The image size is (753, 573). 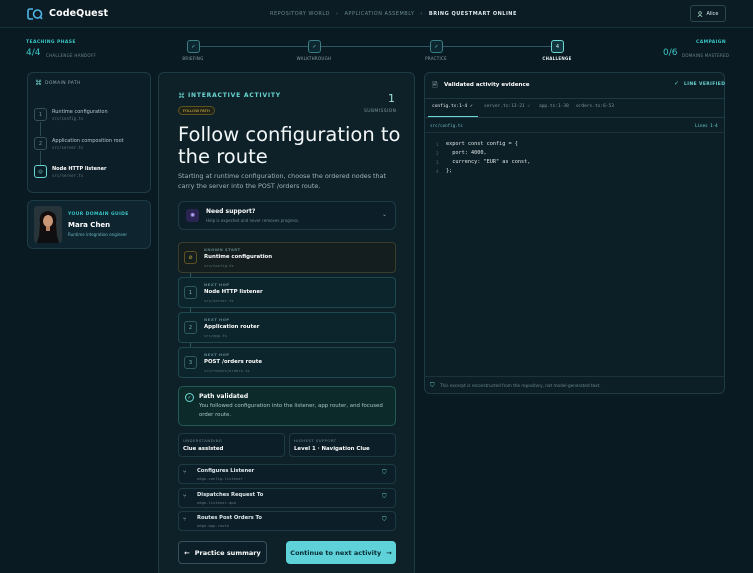 I want to click on hop-number: 1, so click(x=190, y=292).